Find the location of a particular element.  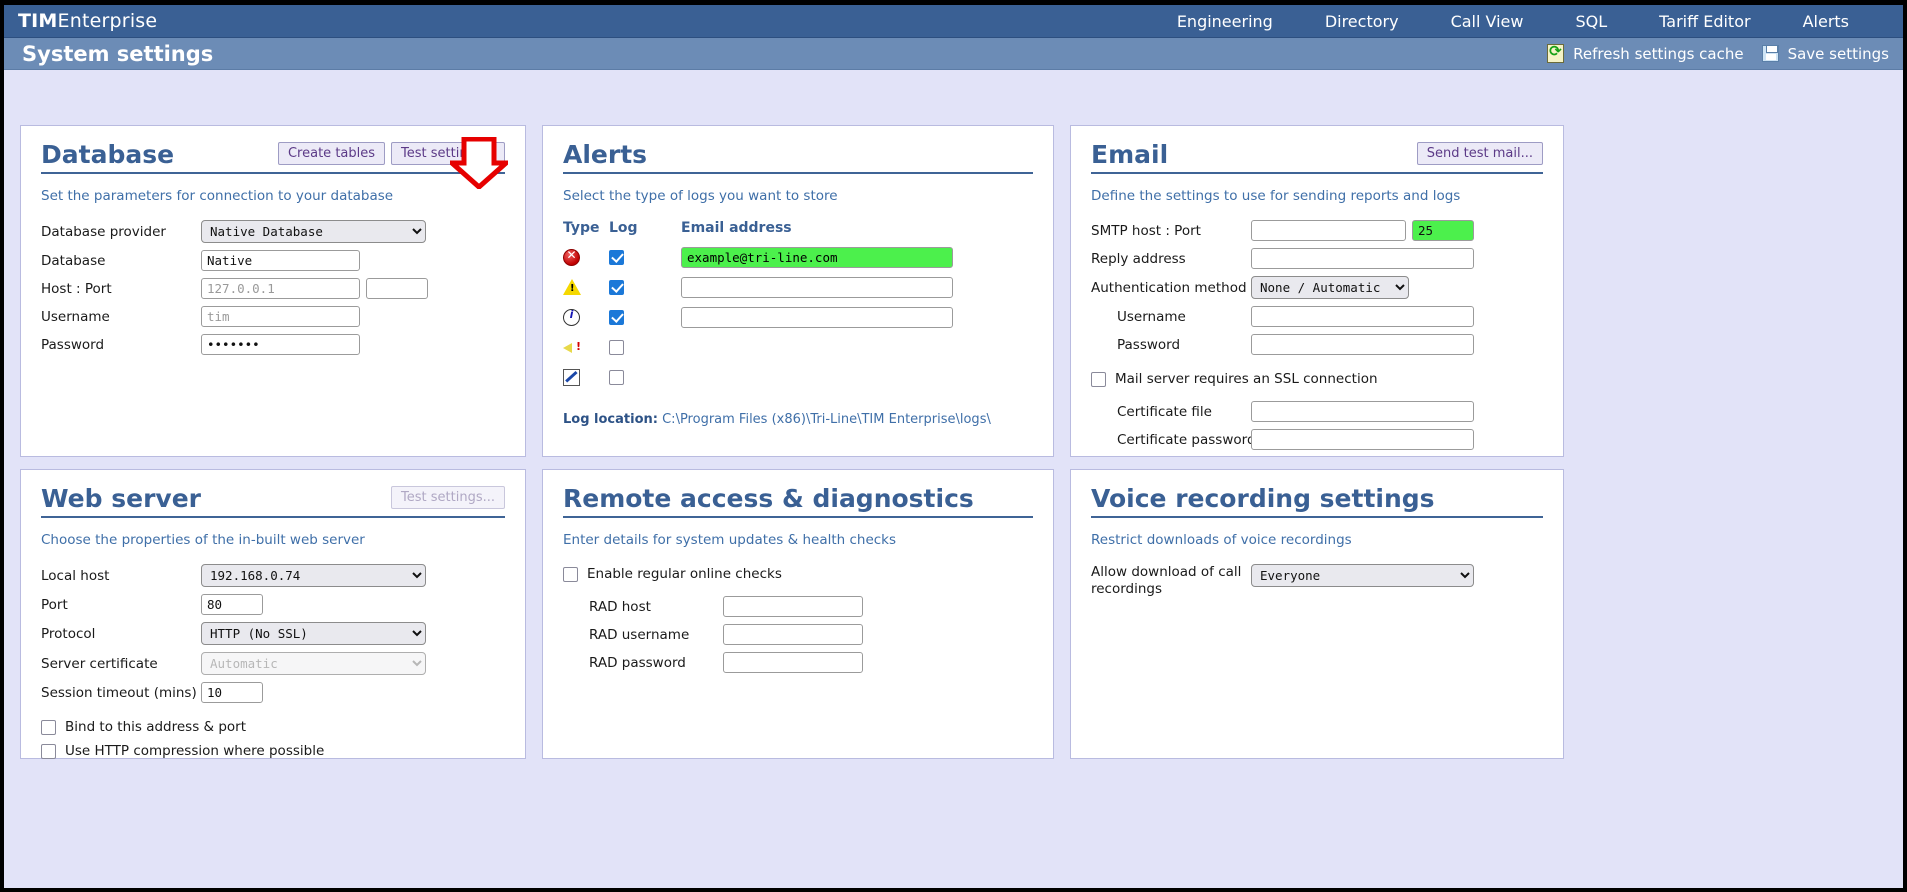

email-username-input is located at coordinates (1362, 317).